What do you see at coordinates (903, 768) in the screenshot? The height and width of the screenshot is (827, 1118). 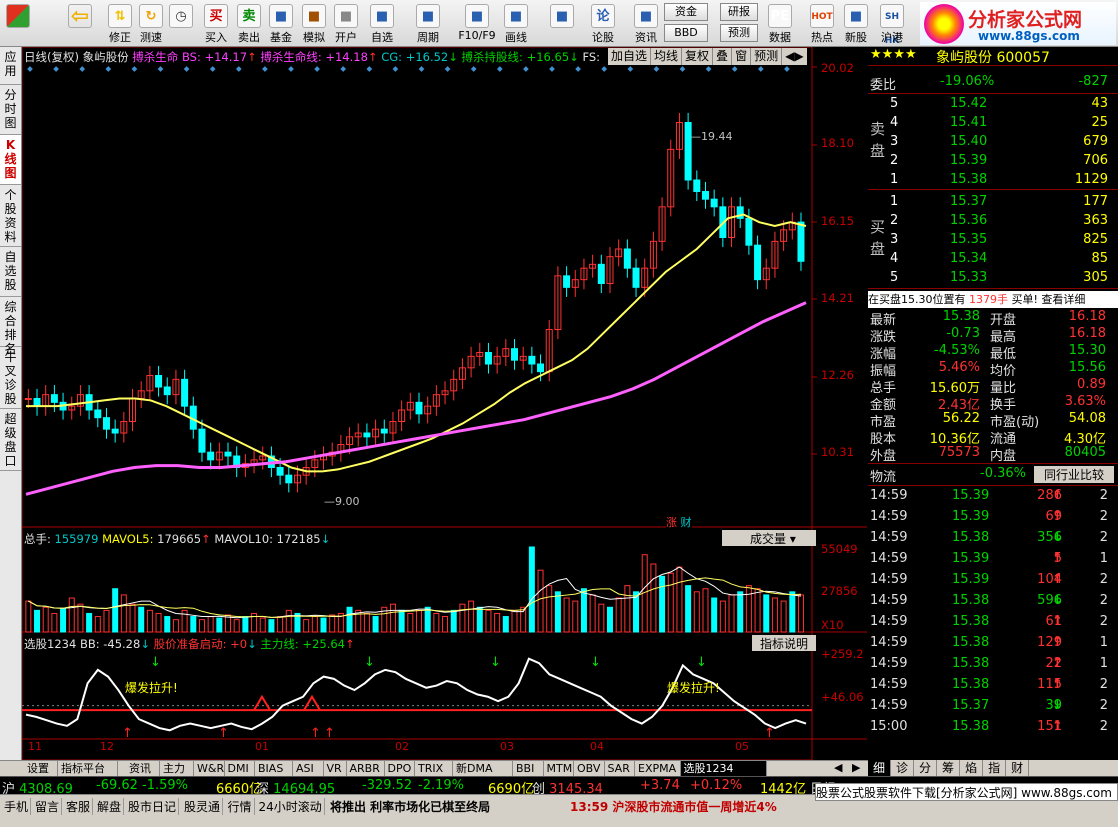 I see `quote-tab: 诊` at bounding box center [903, 768].